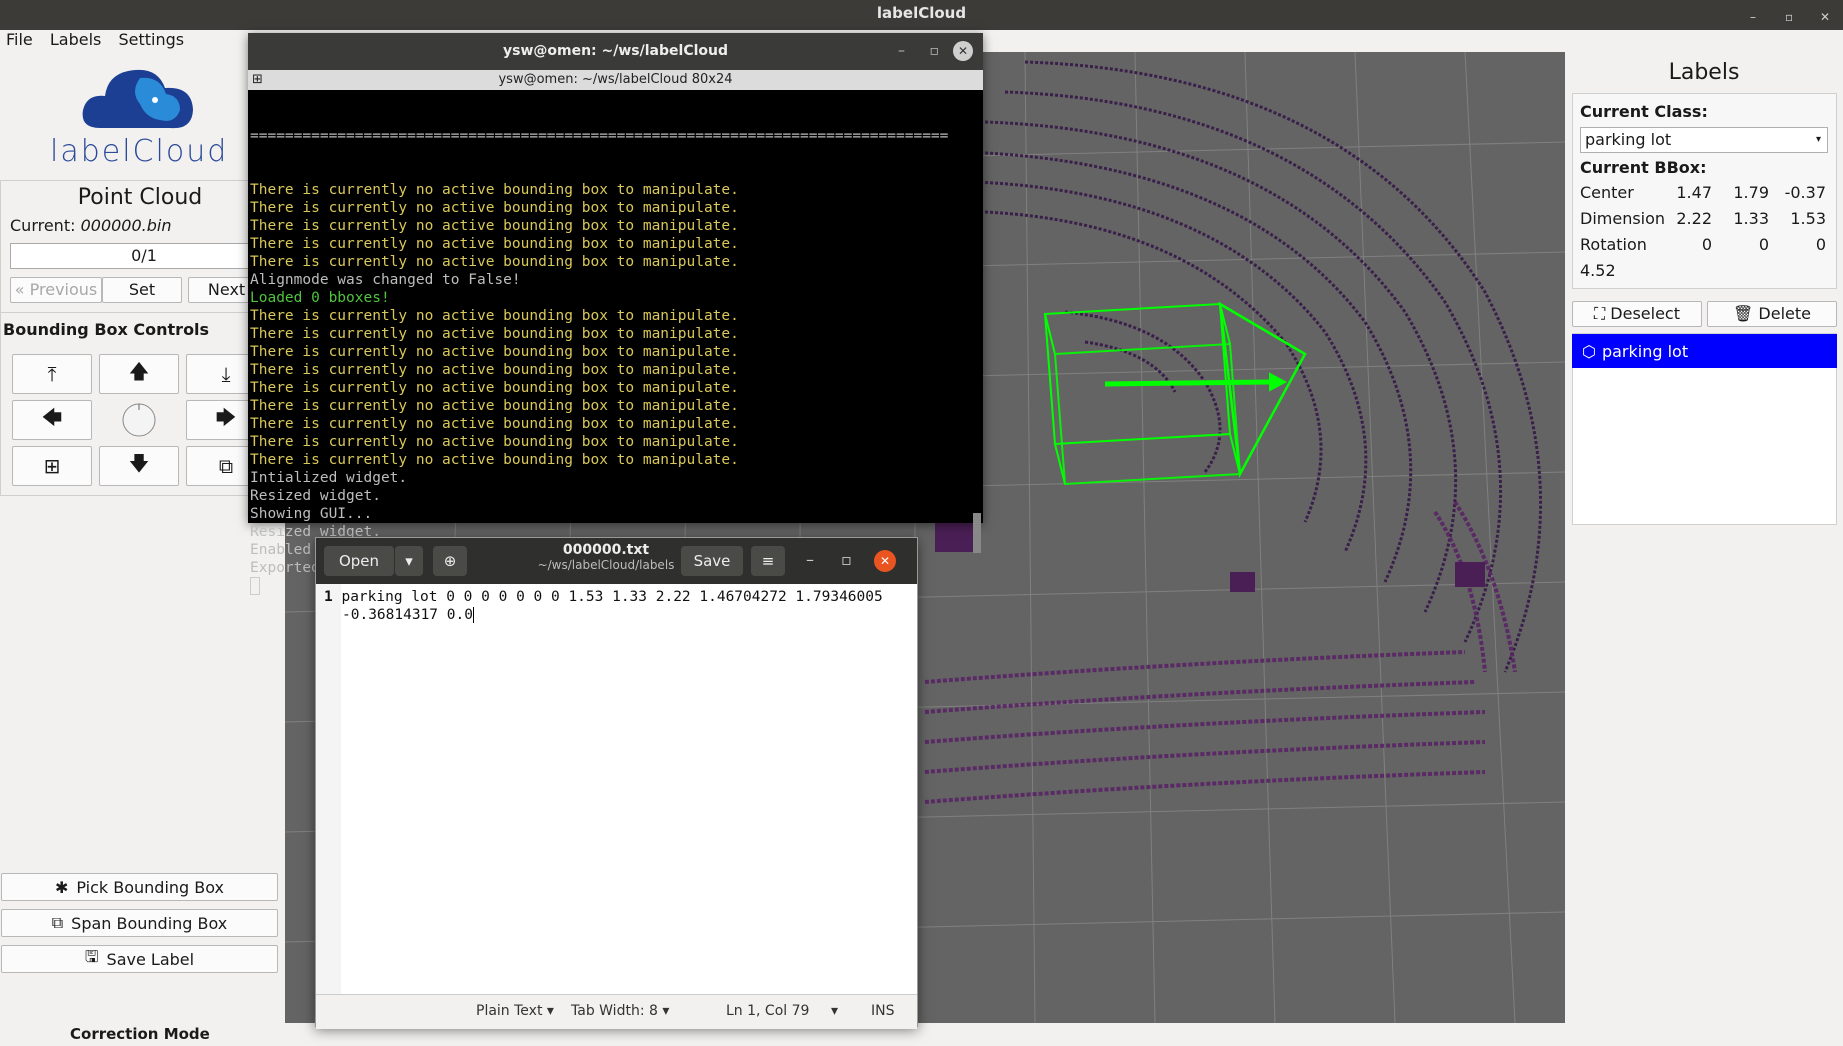  I want to click on current-class-label: Current Class:, so click(1644, 111).